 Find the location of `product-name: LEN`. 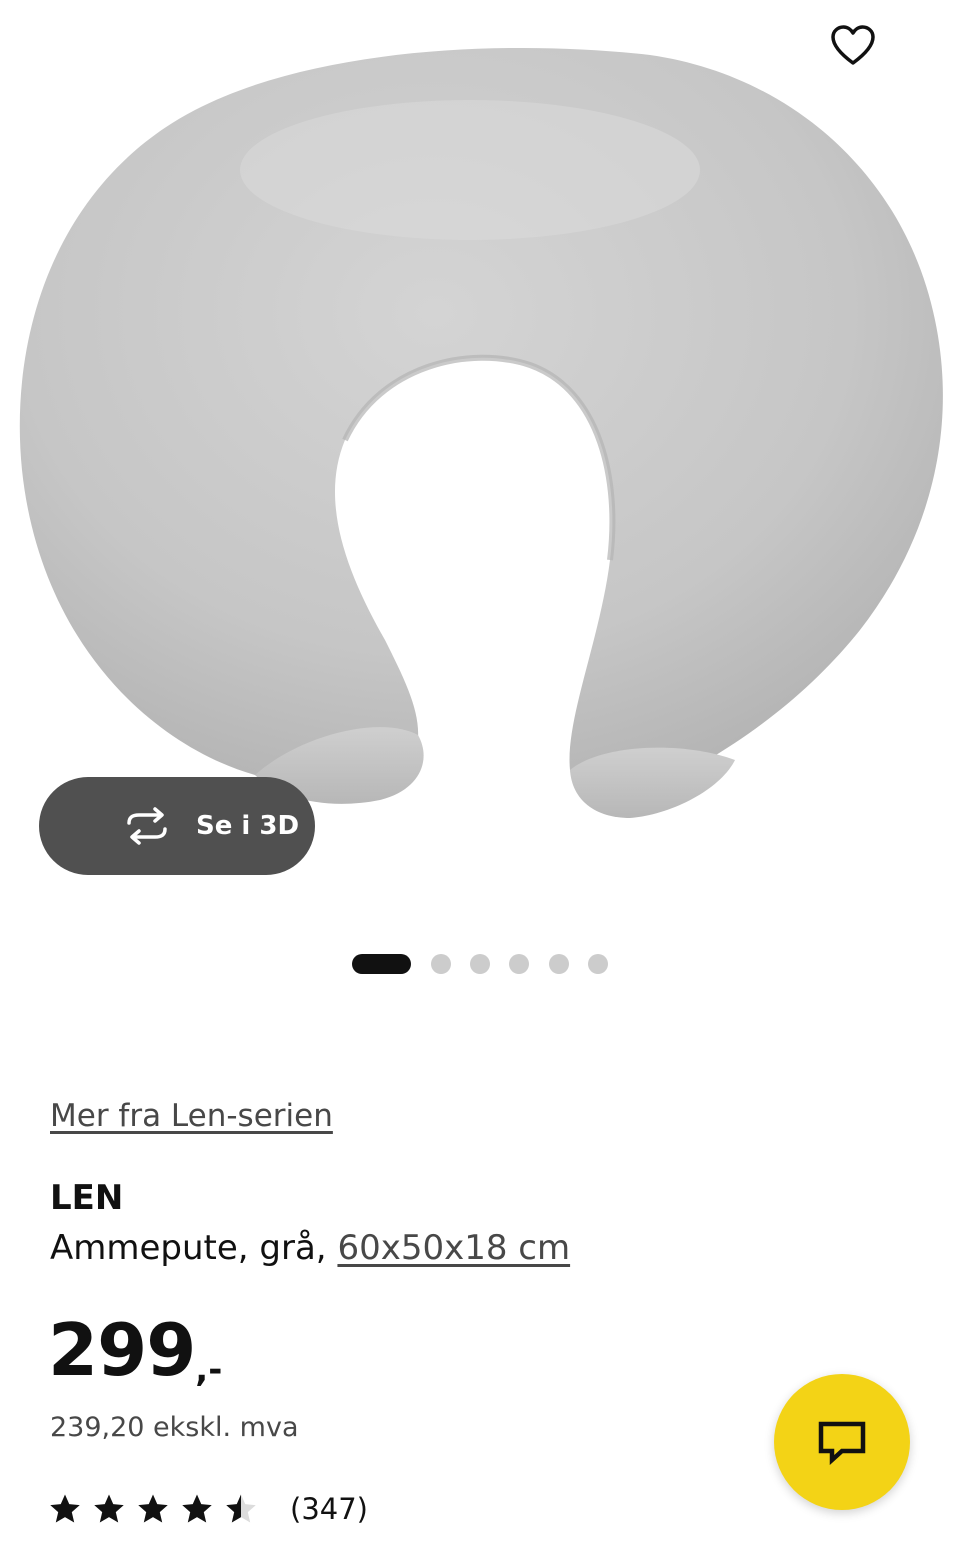

product-name: LEN is located at coordinates (87, 1198).